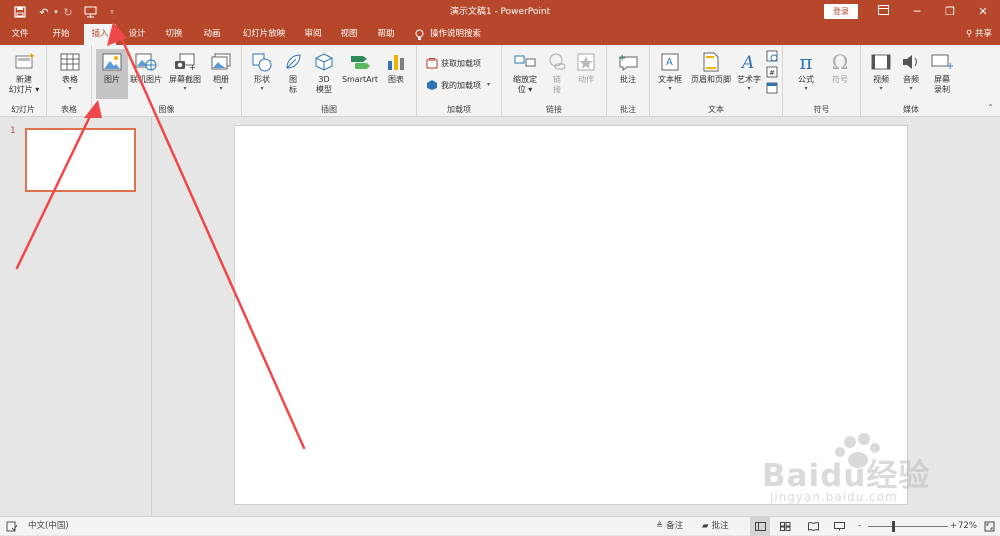  Describe the element at coordinates (69, 109) in the screenshot. I see `group-label-tables: 表格` at that location.